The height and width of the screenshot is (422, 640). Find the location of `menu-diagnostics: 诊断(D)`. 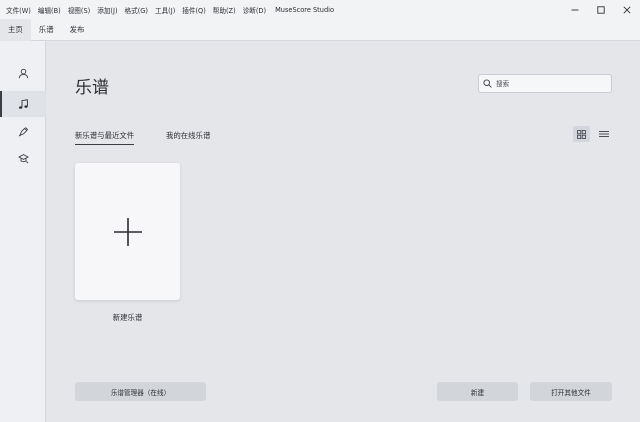

menu-diagnostics: 诊断(D) is located at coordinates (254, 10).